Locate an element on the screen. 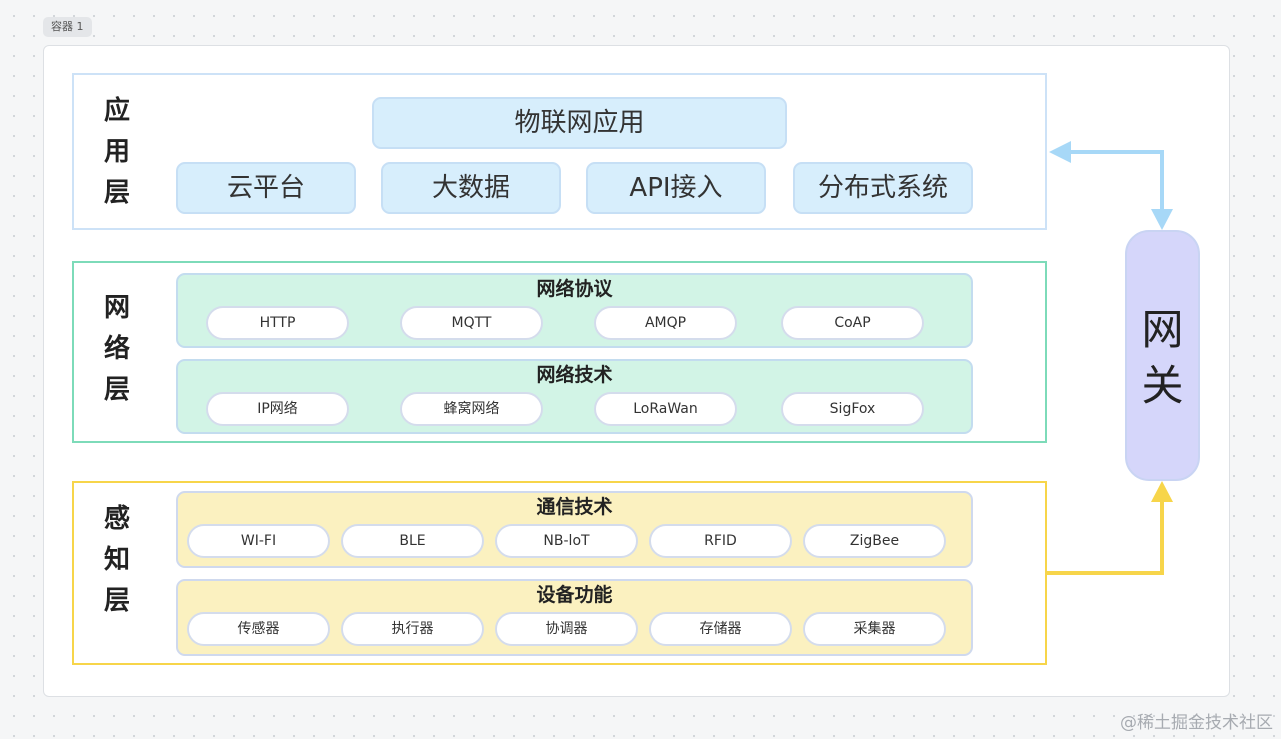 The image size is (1281, 739). connector-arrows is located at coordinates (1110, 358).